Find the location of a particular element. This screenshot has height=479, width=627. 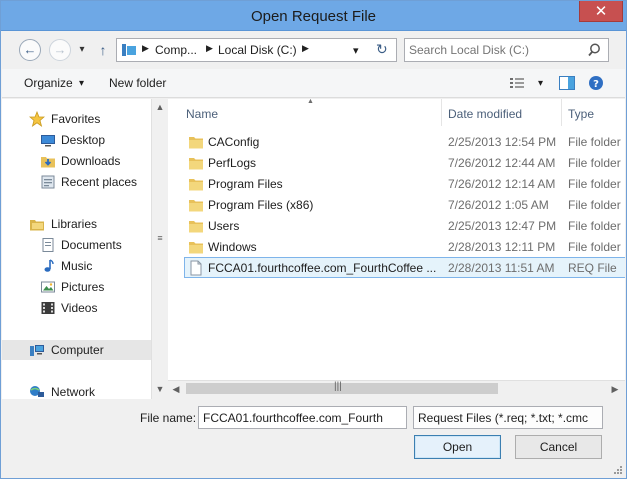

star-icon is located at coordinates (37, 119).